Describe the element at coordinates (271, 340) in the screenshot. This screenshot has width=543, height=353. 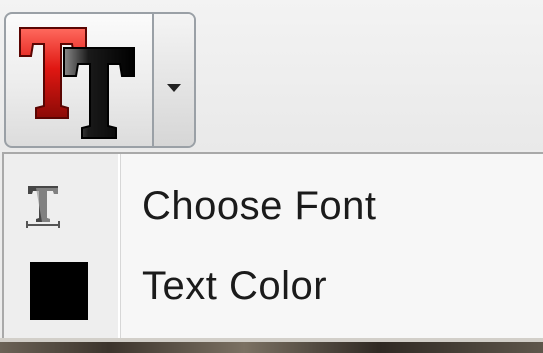
I see `menu-bottom-border` at that location.